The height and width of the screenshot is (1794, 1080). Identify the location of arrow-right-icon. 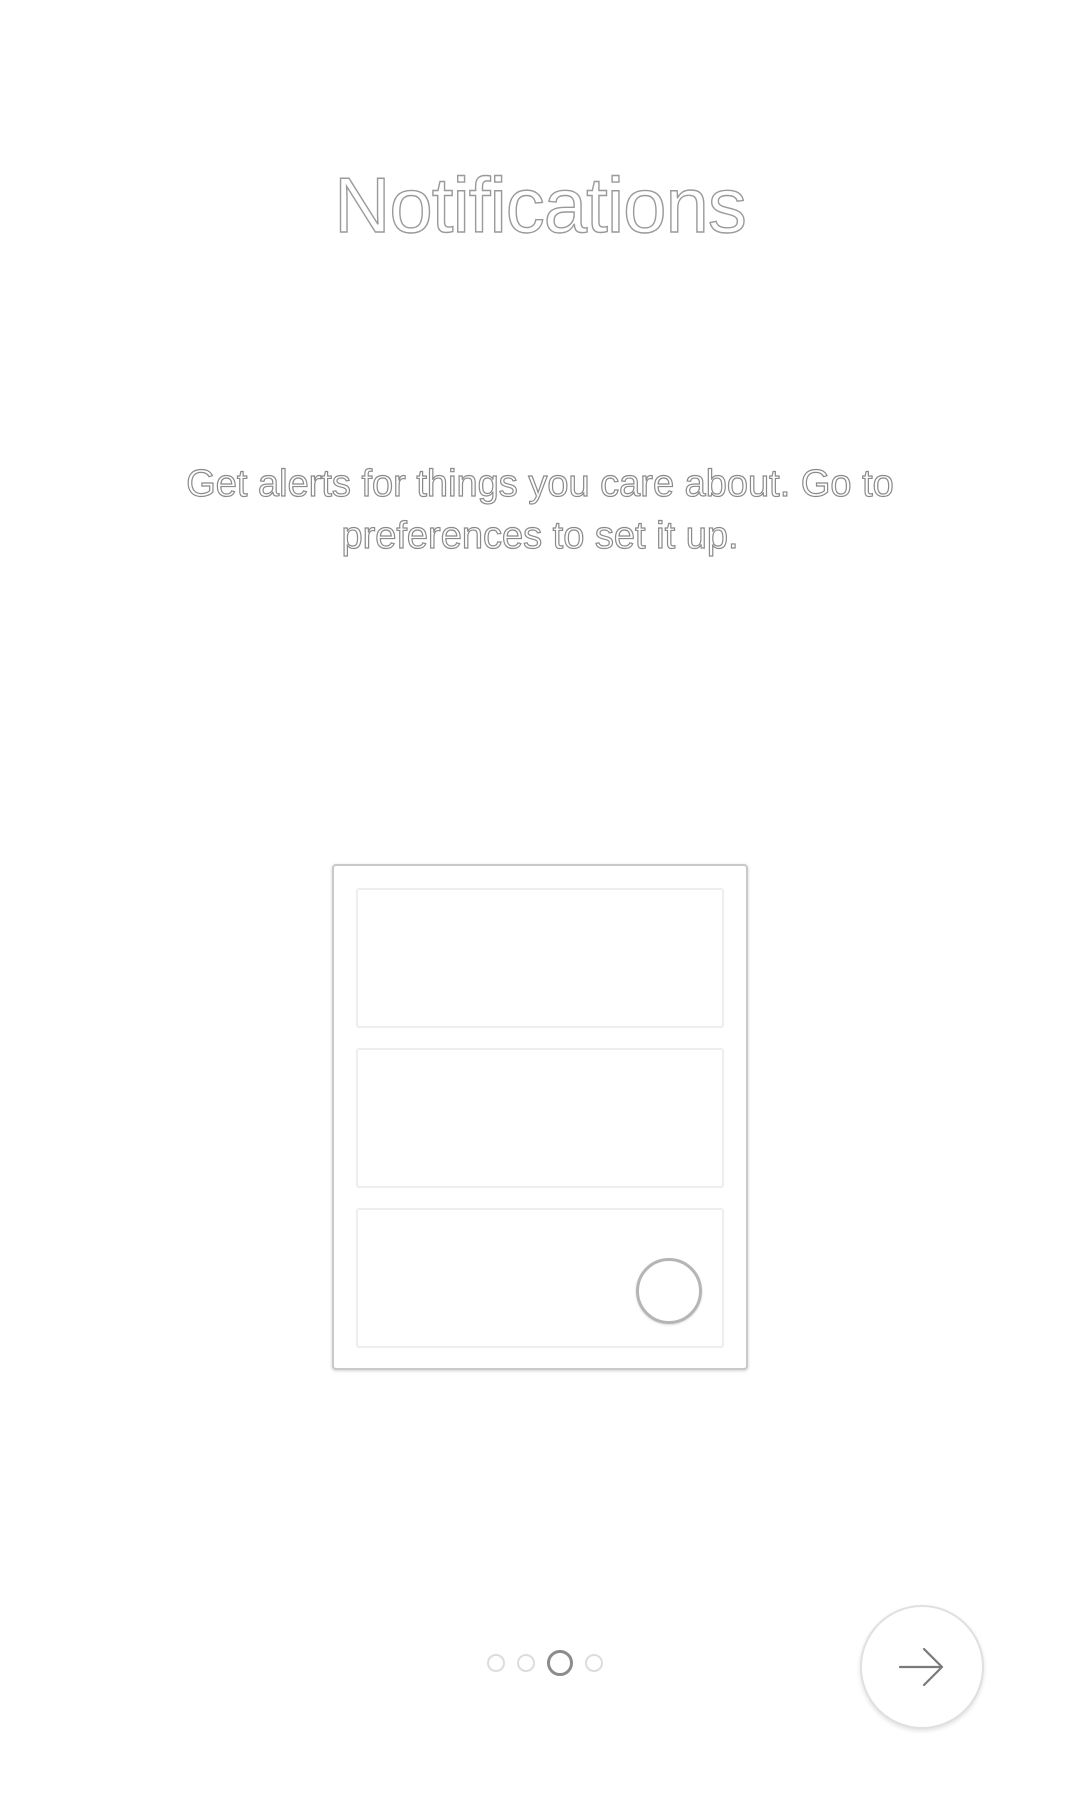
(921, 1667).